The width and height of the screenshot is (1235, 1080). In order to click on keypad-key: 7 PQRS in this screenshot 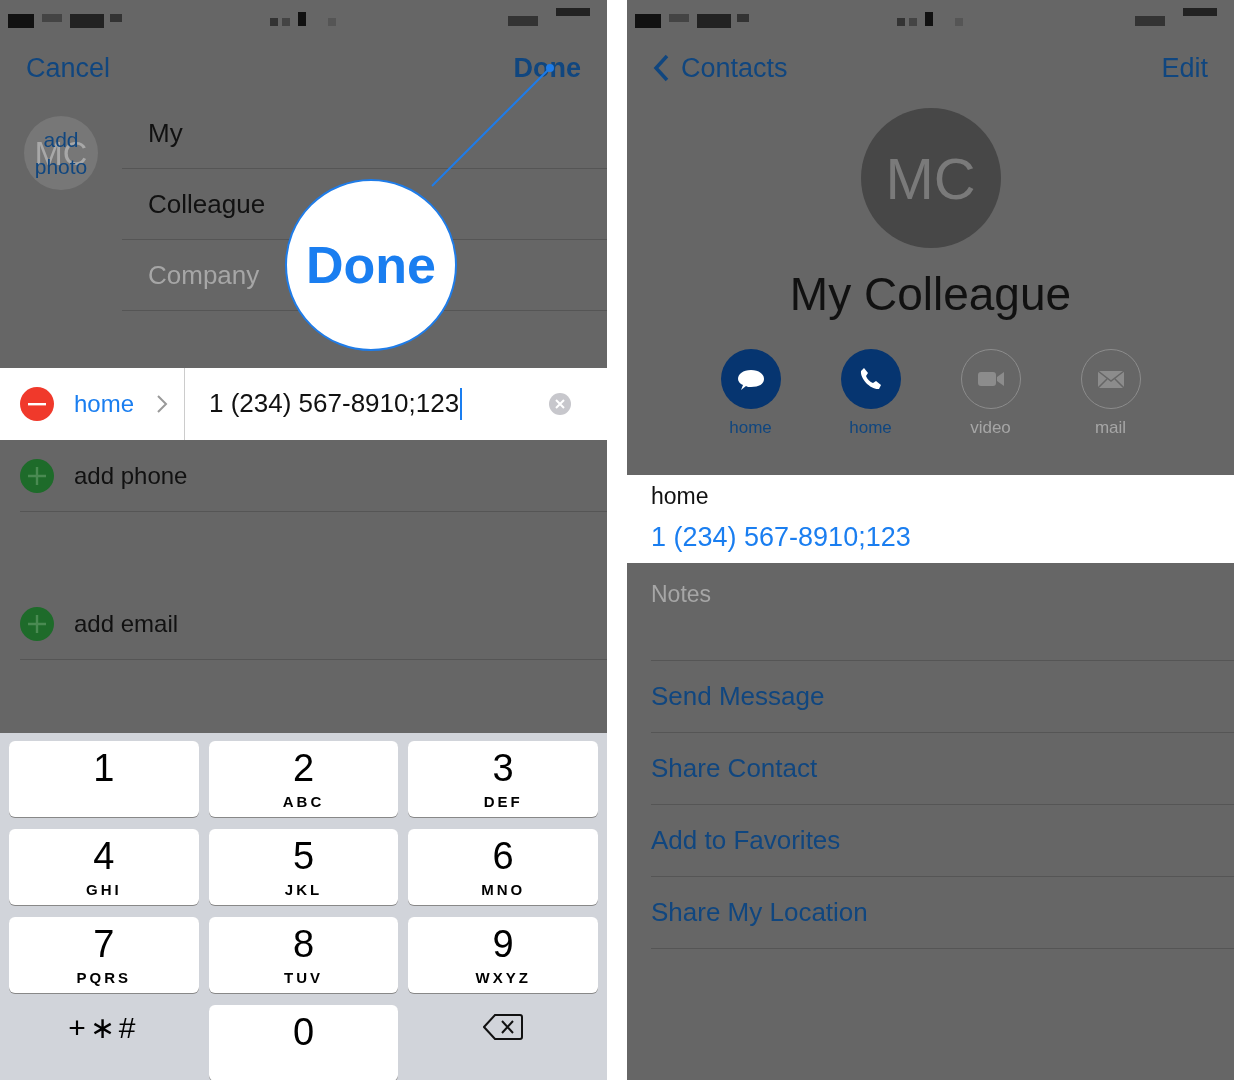, I will do `click(104, 955)`.